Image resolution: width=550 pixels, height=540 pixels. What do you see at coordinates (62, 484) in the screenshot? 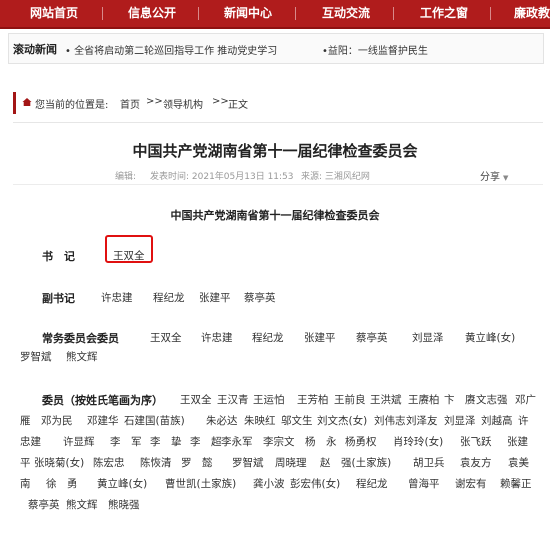
I see `member-name: 徐 勇` at bounding box center [62, 484].